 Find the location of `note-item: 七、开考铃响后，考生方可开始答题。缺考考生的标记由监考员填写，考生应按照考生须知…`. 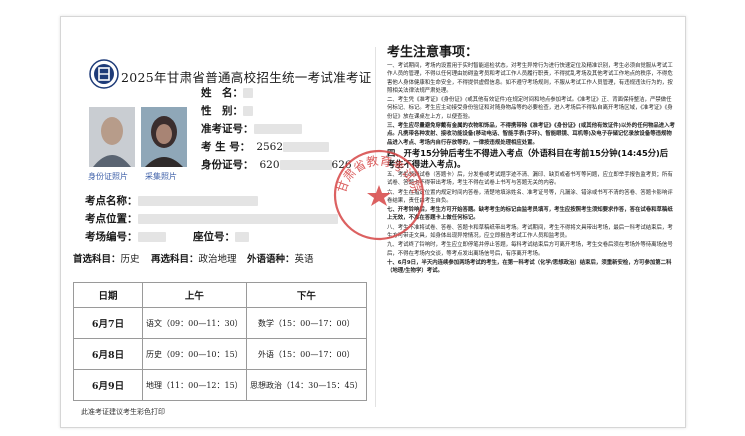

note-item: 七、开考铃响后，考生方可开始答题。缺考考生的标记由监考员填写，考生应按照考生须知… is located at coordinates (530, 214).